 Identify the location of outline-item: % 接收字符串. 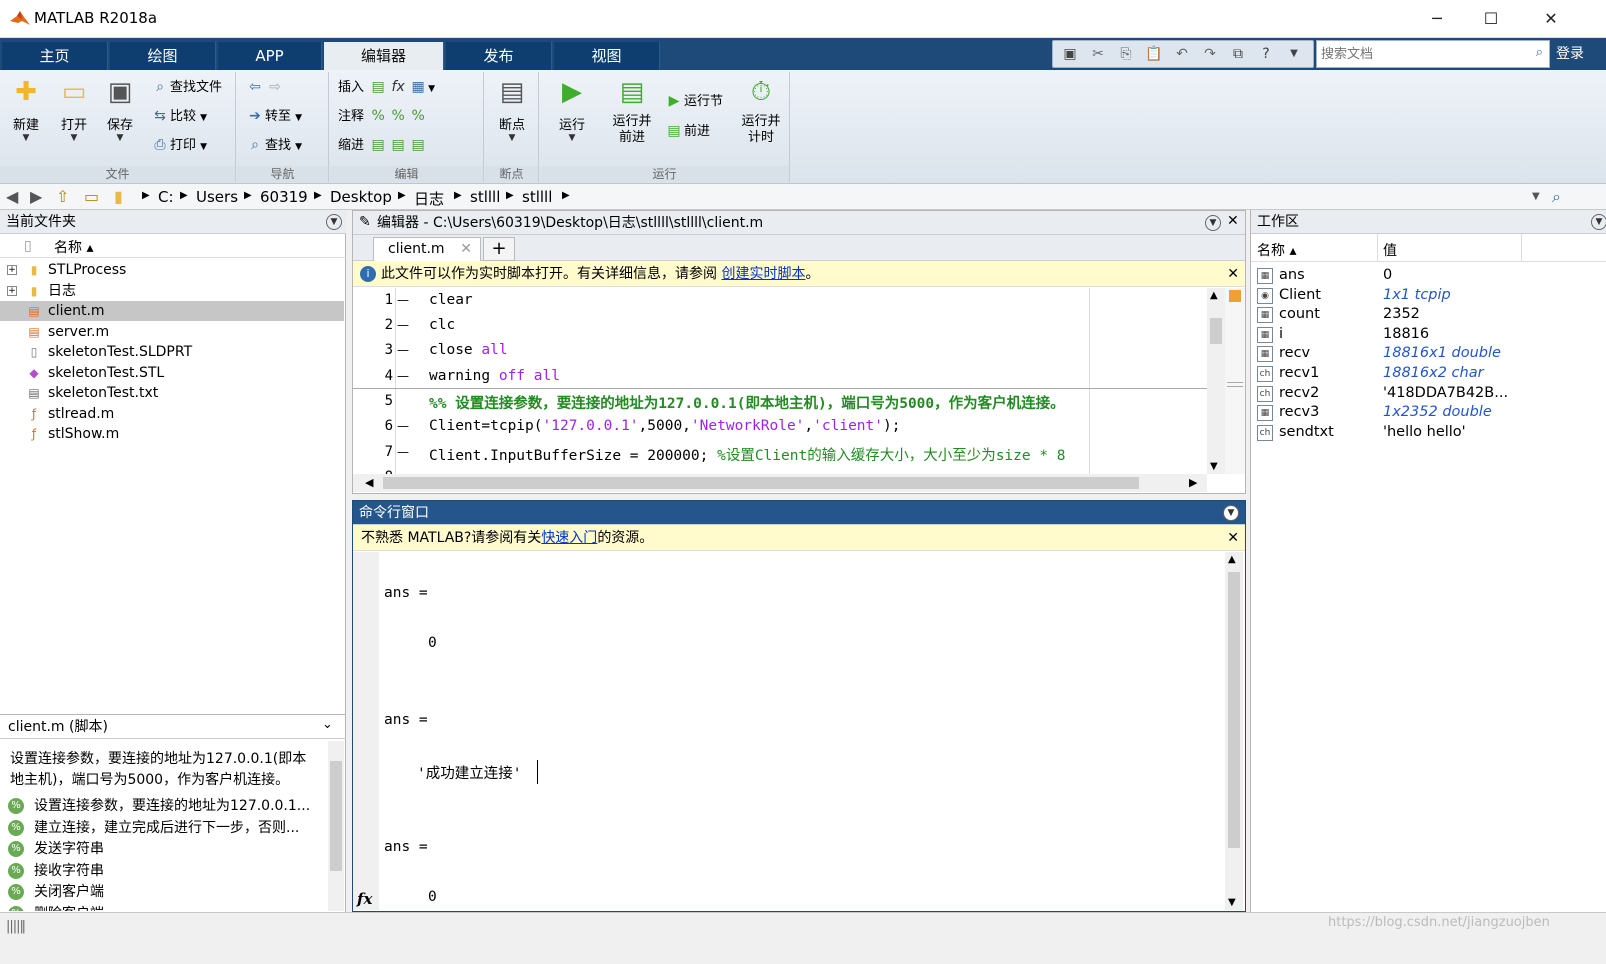
(56, 871).